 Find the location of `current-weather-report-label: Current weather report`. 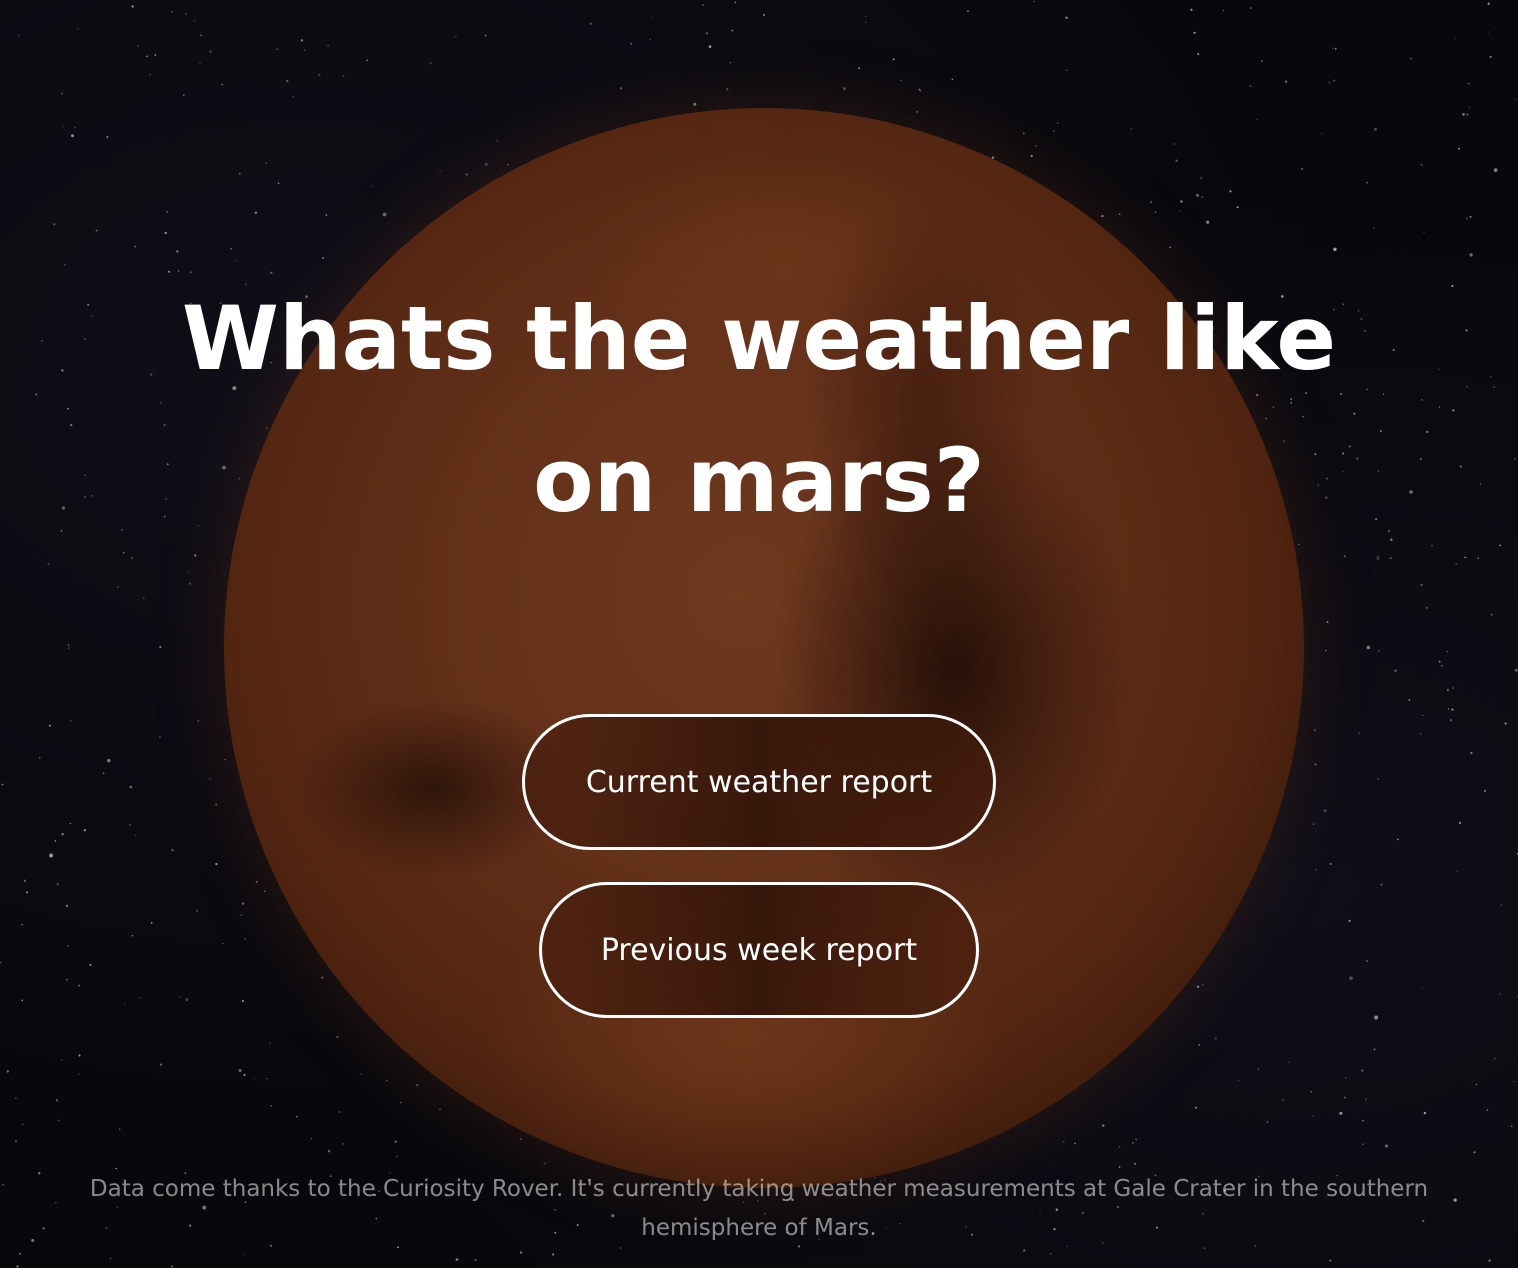

current-weather-report-label: Current weather report is located at coordinates (759, 782).